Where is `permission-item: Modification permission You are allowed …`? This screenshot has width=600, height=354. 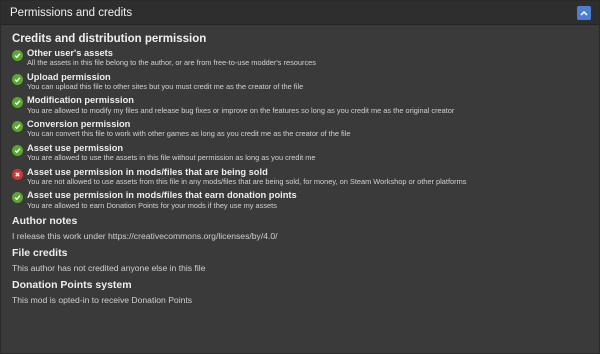
permission-item: Modification permission You are allowed … is located at coordinates (300, 105).